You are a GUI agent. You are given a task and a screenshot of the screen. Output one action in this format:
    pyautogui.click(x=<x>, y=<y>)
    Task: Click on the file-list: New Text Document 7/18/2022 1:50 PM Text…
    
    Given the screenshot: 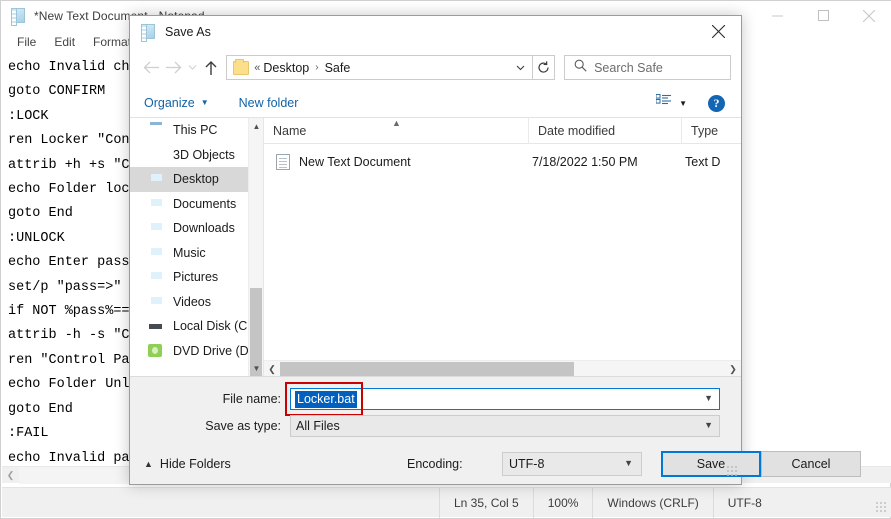 What is the action you would take?
    pyautogui.click(x=502, y=159)
    